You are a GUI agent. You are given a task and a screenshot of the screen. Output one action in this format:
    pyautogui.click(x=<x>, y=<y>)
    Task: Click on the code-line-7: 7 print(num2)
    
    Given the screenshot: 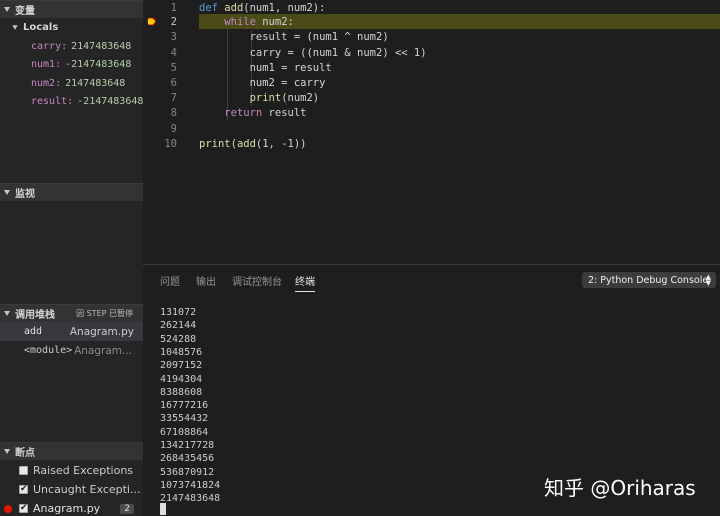 What is the action you would take?
    pyautogui.click(x=431, y=97)
    